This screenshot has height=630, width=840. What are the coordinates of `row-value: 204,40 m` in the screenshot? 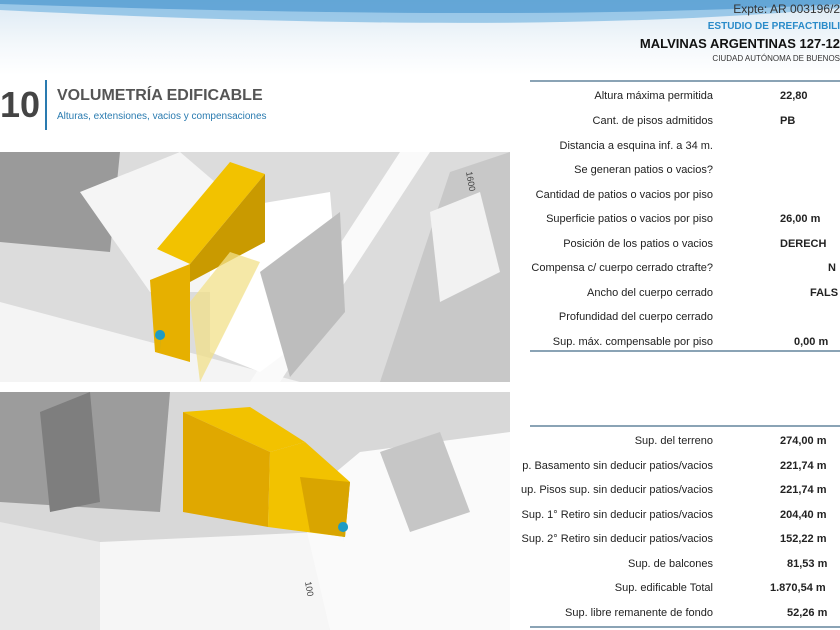 It's located at (803, 515).